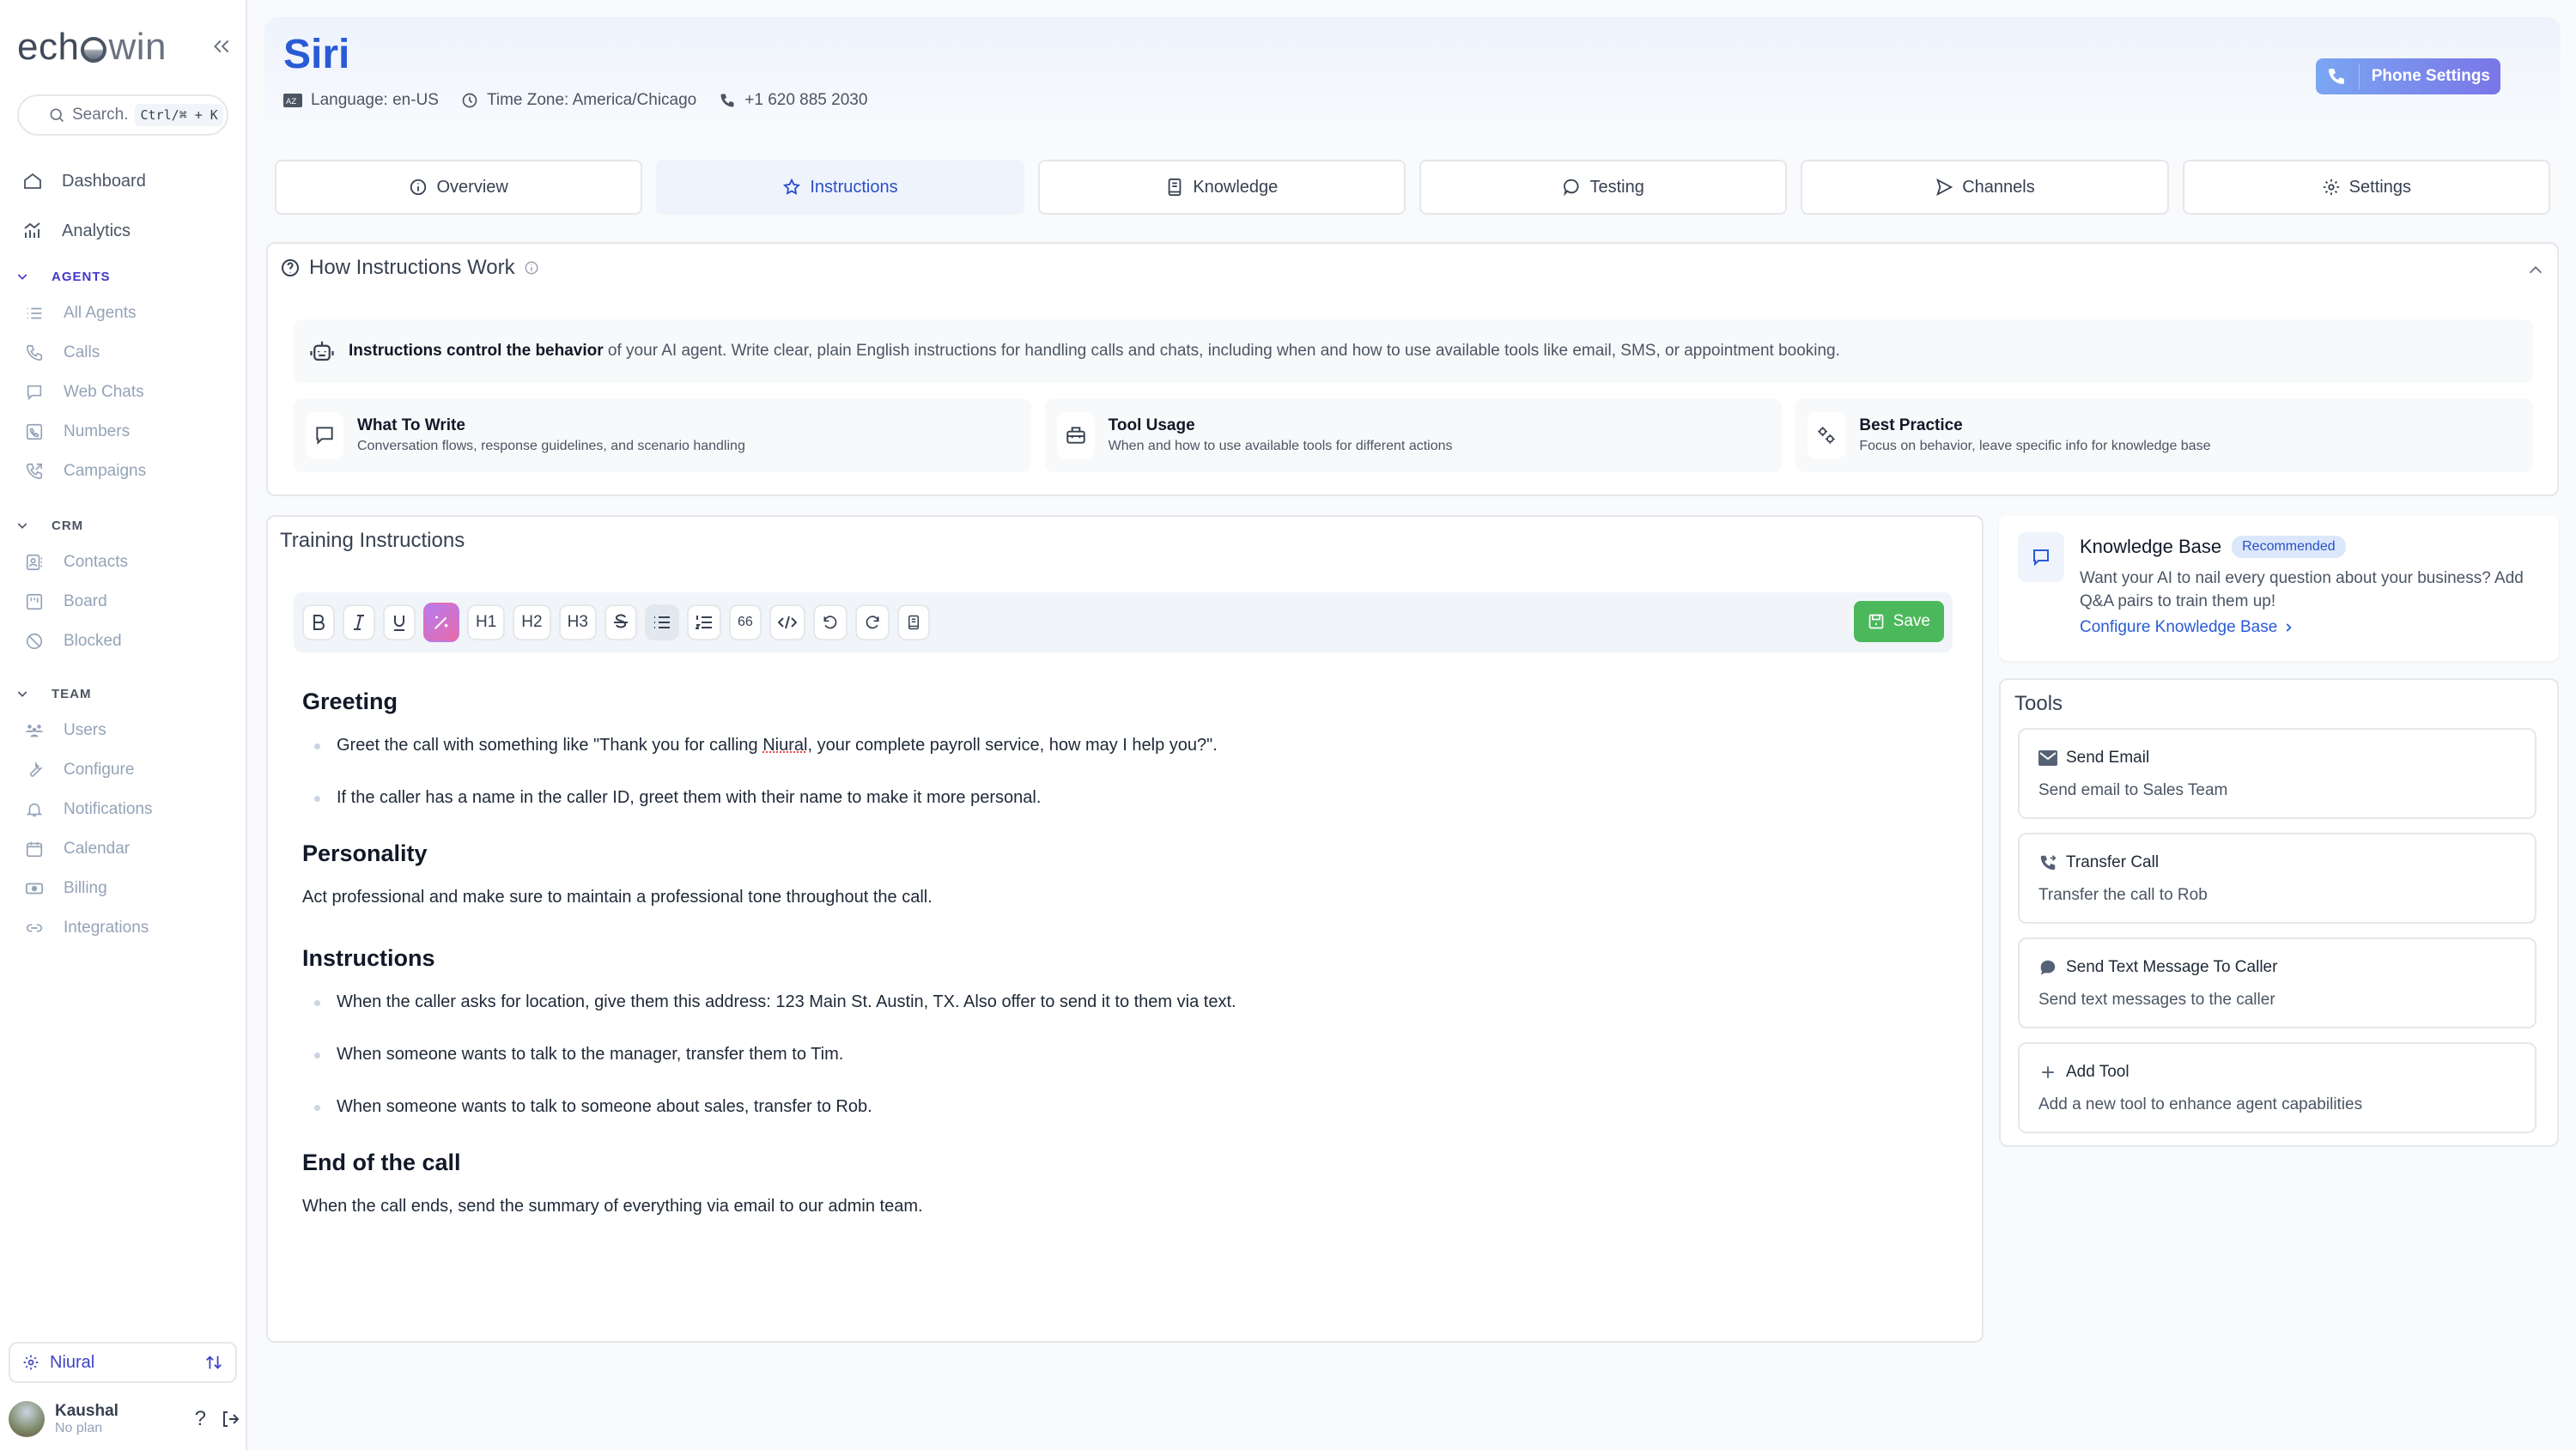 This screenshot has height=1450, width=2576. I want to click on ai-magic-button, so click(441, 623).